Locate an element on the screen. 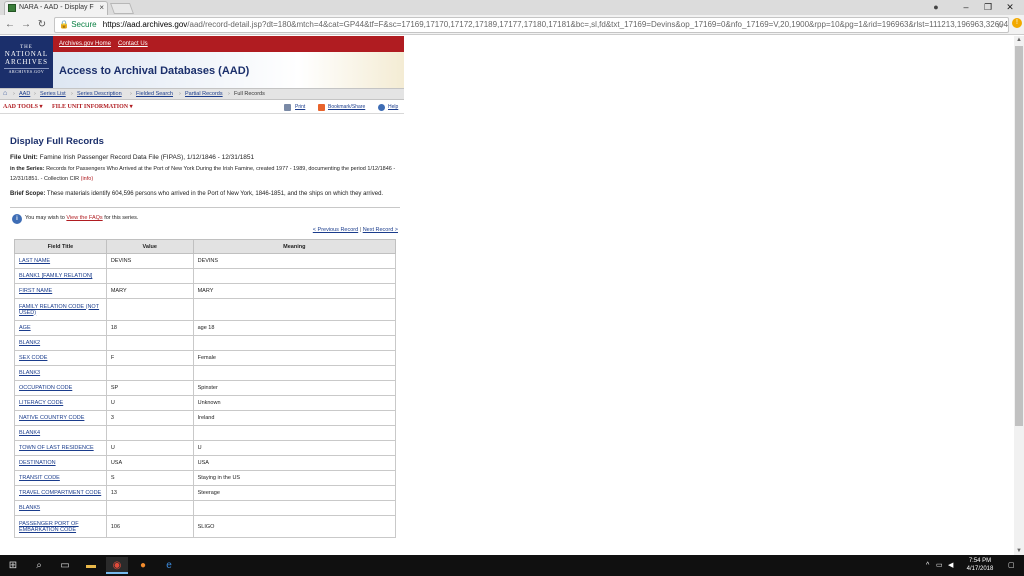 This screenshot has width=1024, height=576. field-title-link: BLANK2 is located at coordinates (29, 343).